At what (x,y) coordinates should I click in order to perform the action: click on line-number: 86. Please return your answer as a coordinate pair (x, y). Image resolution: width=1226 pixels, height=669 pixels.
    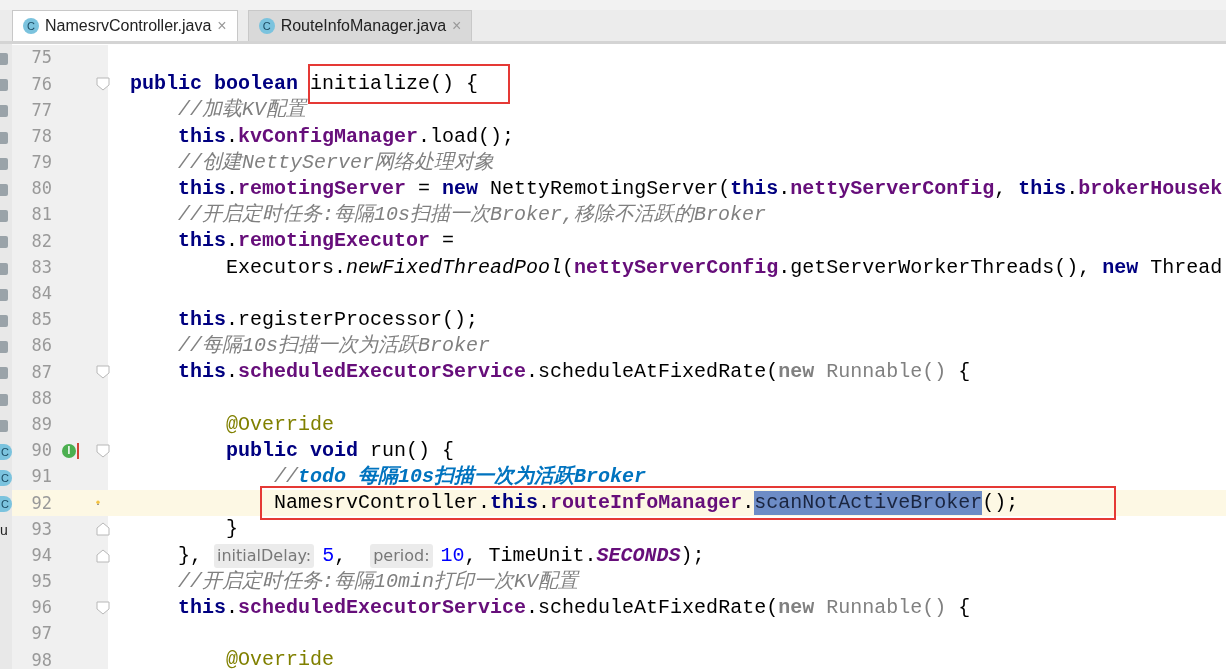
    Looking at the image, I should click on (41, 346).